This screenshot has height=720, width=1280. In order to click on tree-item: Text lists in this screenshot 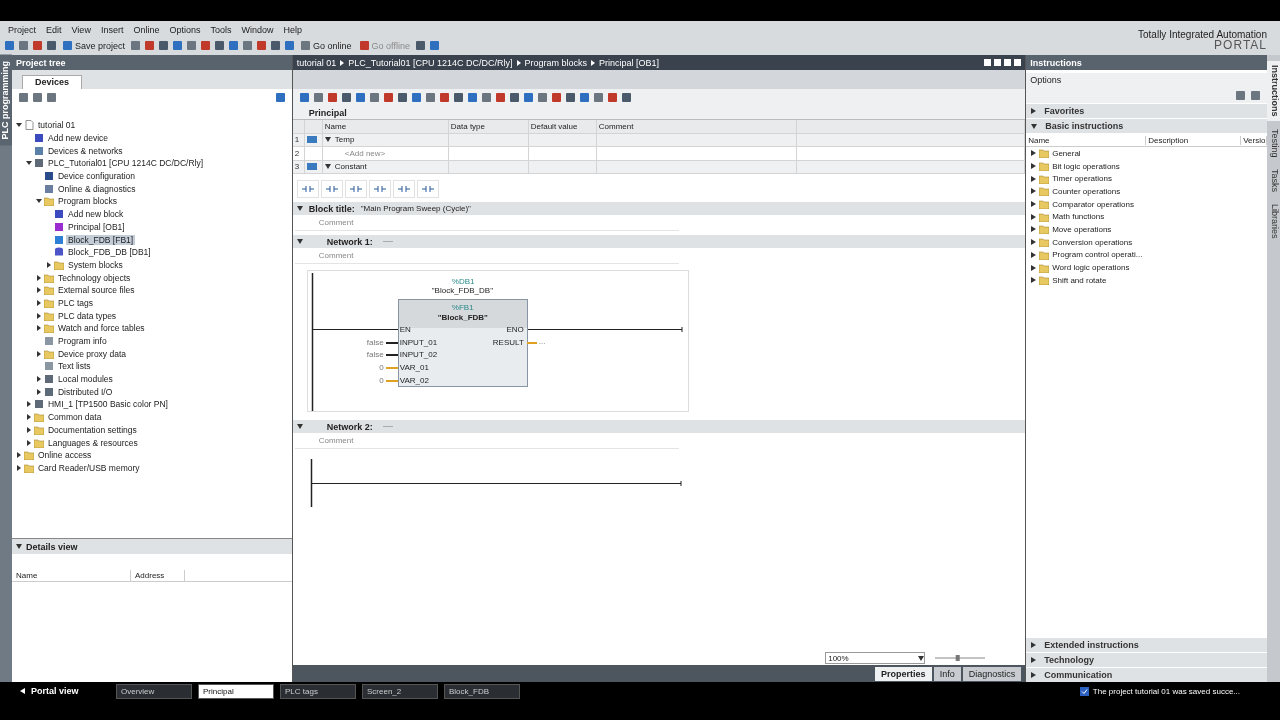, I will do `click(74, 366)`.